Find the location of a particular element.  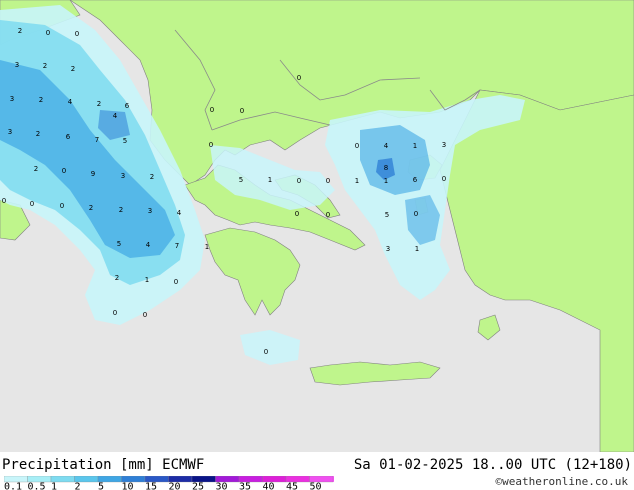

legend-arrow is located at coordinates (333, 479).